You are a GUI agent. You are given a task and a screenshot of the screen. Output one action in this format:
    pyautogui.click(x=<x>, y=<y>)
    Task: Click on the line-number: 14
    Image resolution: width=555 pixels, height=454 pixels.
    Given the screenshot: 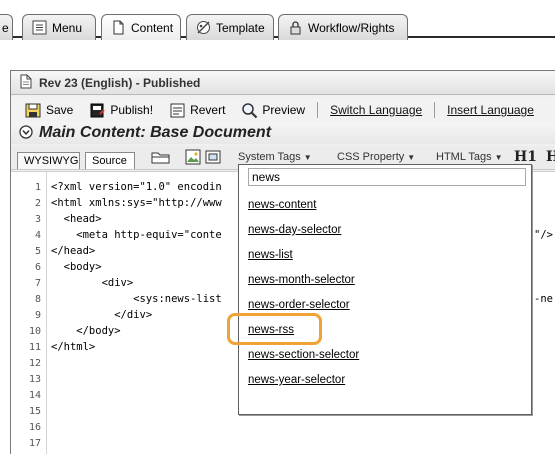 What is the action you would take?
    pyautogui.click(x=34, y=395)
    